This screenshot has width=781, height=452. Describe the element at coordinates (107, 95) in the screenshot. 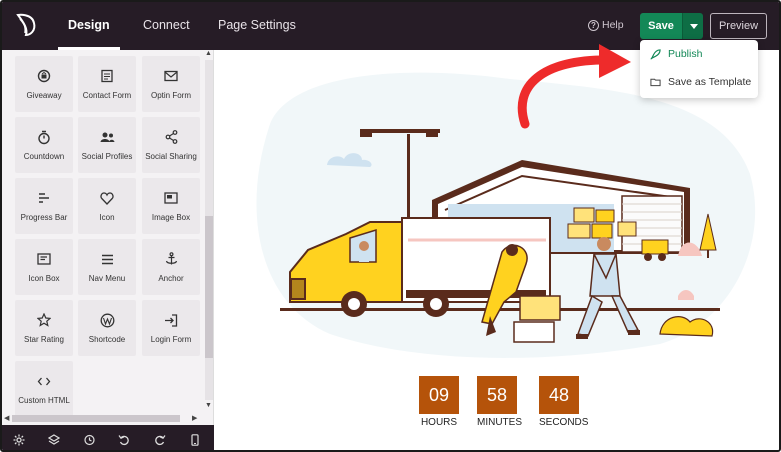

I see `block-label: Contact Form` at that location.